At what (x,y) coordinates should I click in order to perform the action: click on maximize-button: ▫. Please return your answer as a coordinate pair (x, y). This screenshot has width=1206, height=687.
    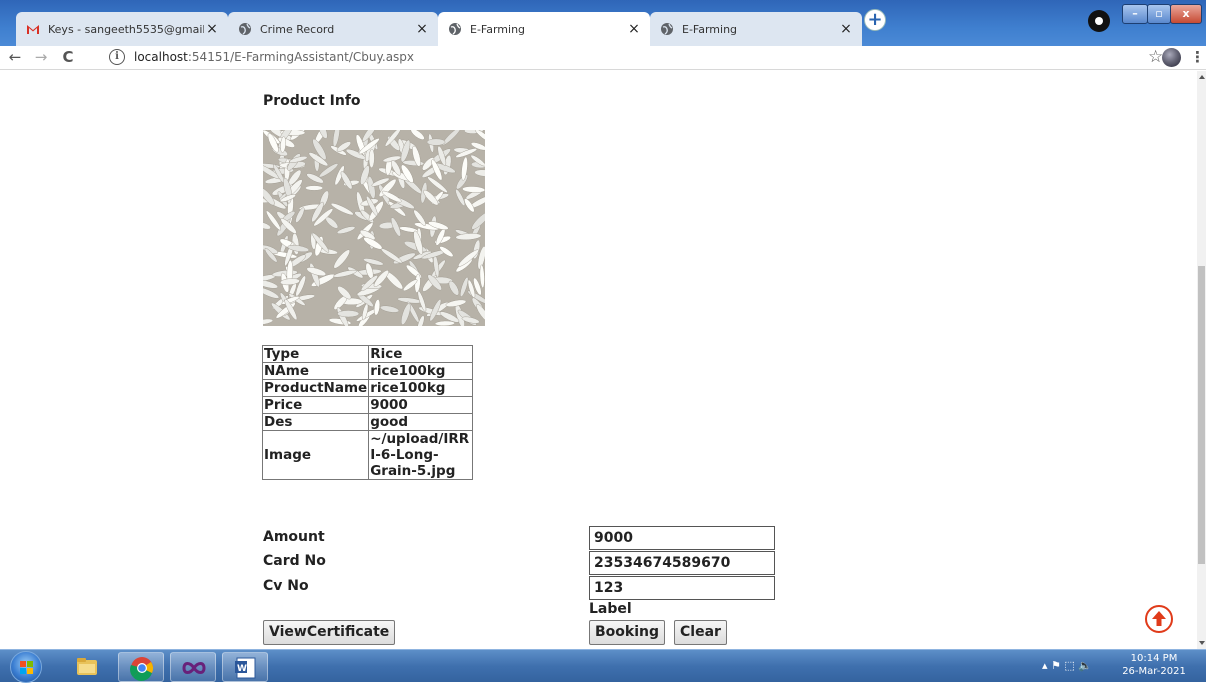
    Looking at the image, I should click on (1159, 14).